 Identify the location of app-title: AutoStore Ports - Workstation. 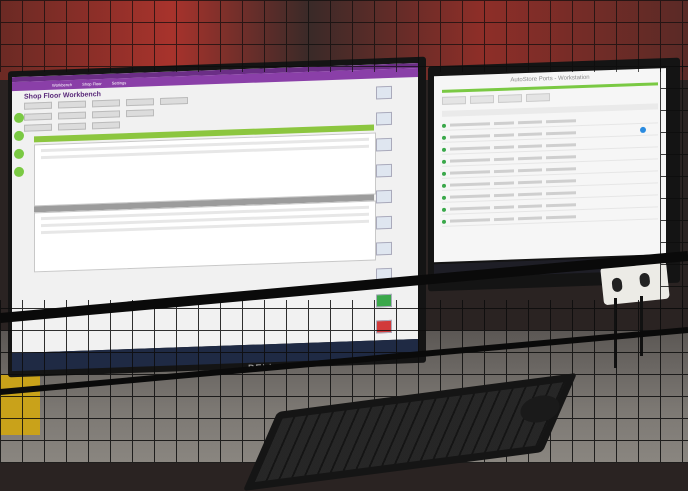
(550, 79).